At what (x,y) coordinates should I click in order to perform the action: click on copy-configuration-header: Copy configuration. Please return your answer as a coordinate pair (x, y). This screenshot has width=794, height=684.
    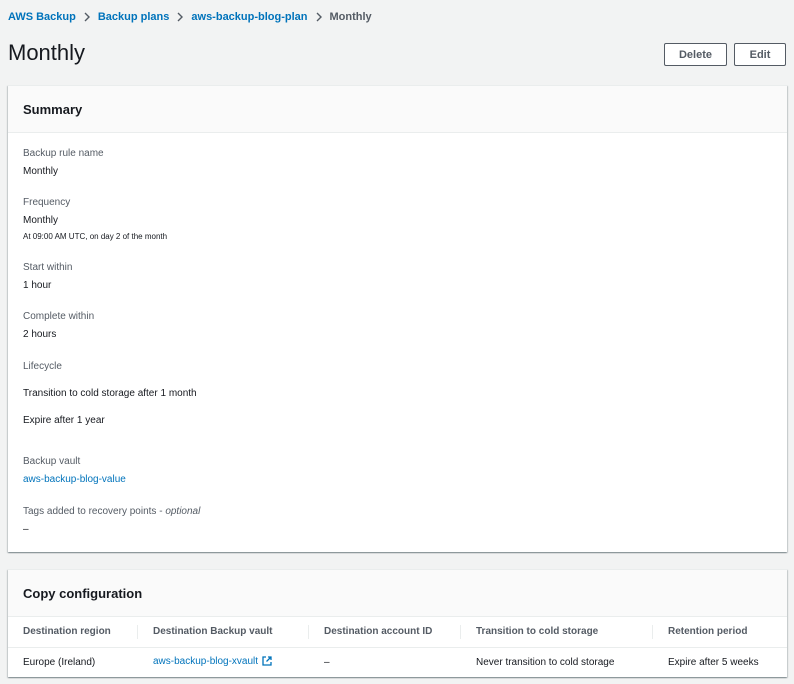
    Looking at the image, I should click on (397, 593).